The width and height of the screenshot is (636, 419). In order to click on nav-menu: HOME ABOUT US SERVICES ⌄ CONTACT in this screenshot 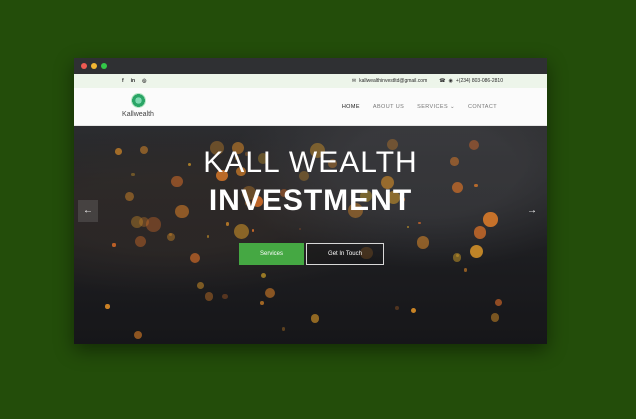, I will do `click(419, 107)`.